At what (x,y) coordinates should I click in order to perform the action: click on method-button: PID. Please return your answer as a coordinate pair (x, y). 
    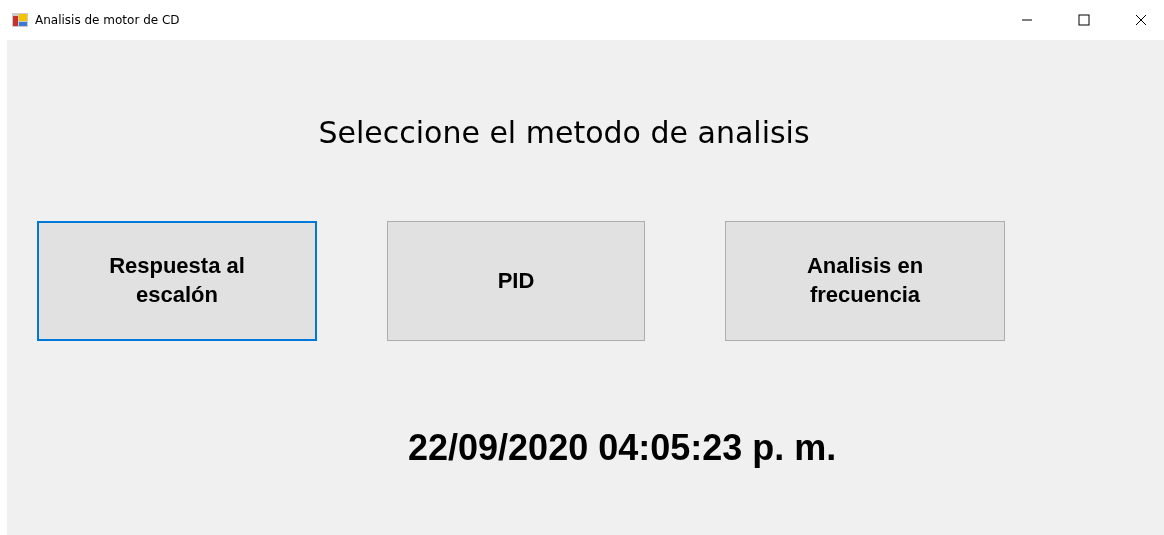
    Looking at the image, I should click on (516, 281).